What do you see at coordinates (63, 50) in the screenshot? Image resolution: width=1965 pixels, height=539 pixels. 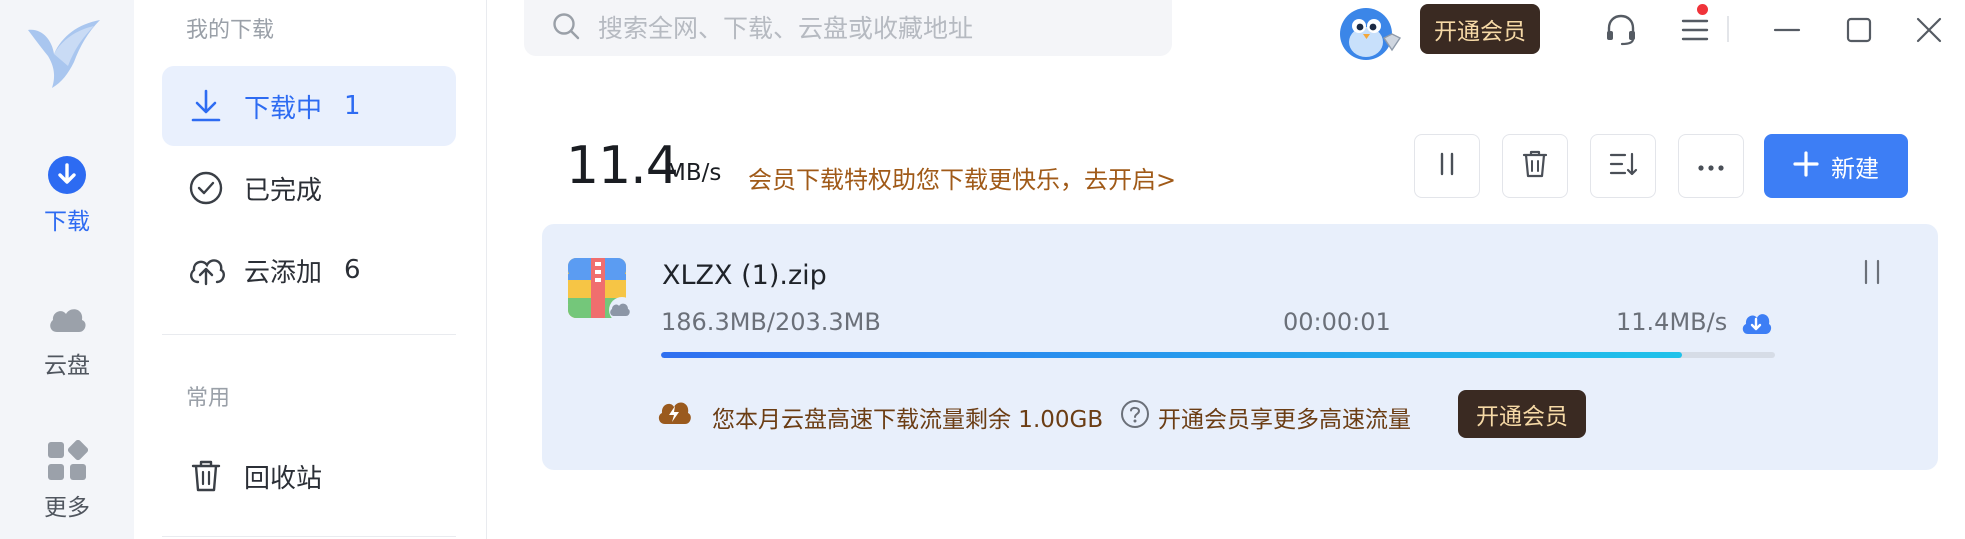 I see `app-logo` at bounding box center [63, 50].